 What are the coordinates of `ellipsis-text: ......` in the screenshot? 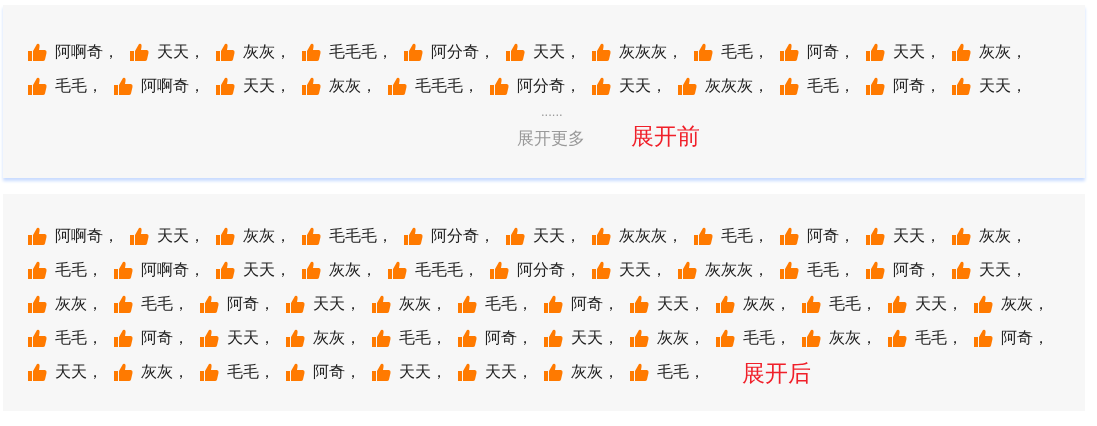 It's located at (552, 112).